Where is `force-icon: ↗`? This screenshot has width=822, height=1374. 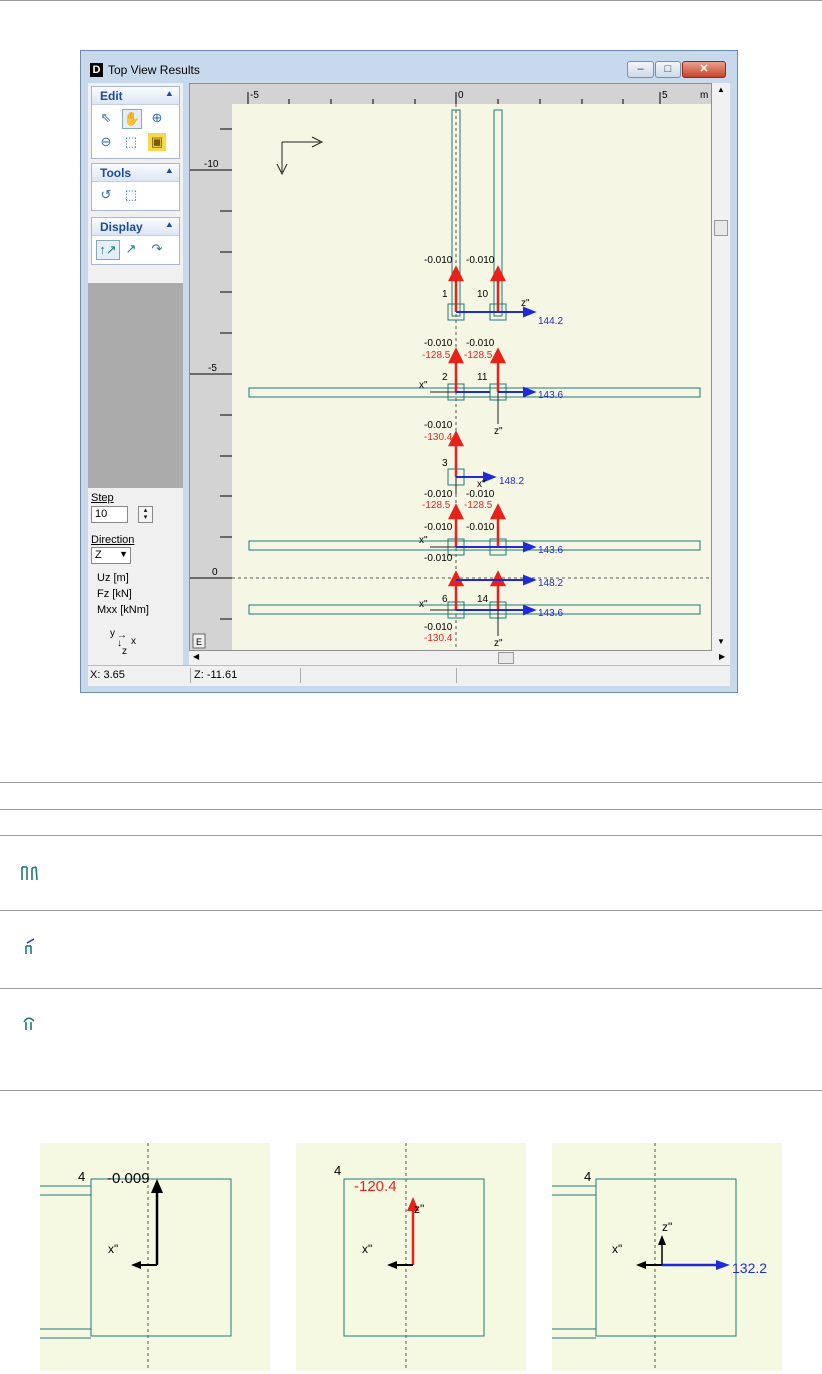 force-icon: ↗ is located at coordinates (131, 249).